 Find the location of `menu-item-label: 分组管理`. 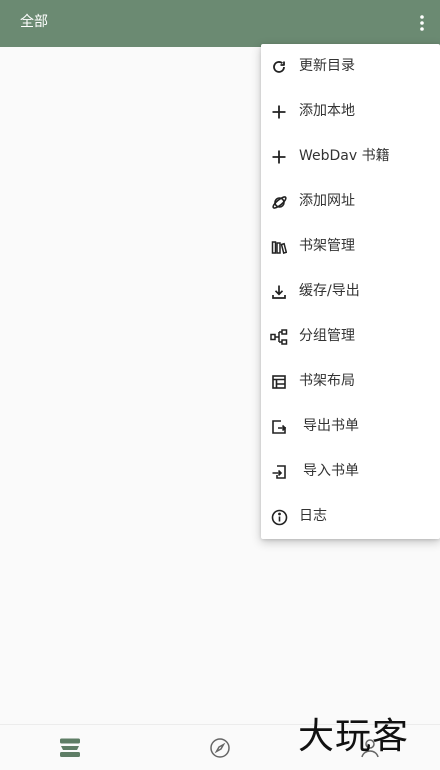

menu-item-label: 分组管理 is located at coordinates (327, 336).